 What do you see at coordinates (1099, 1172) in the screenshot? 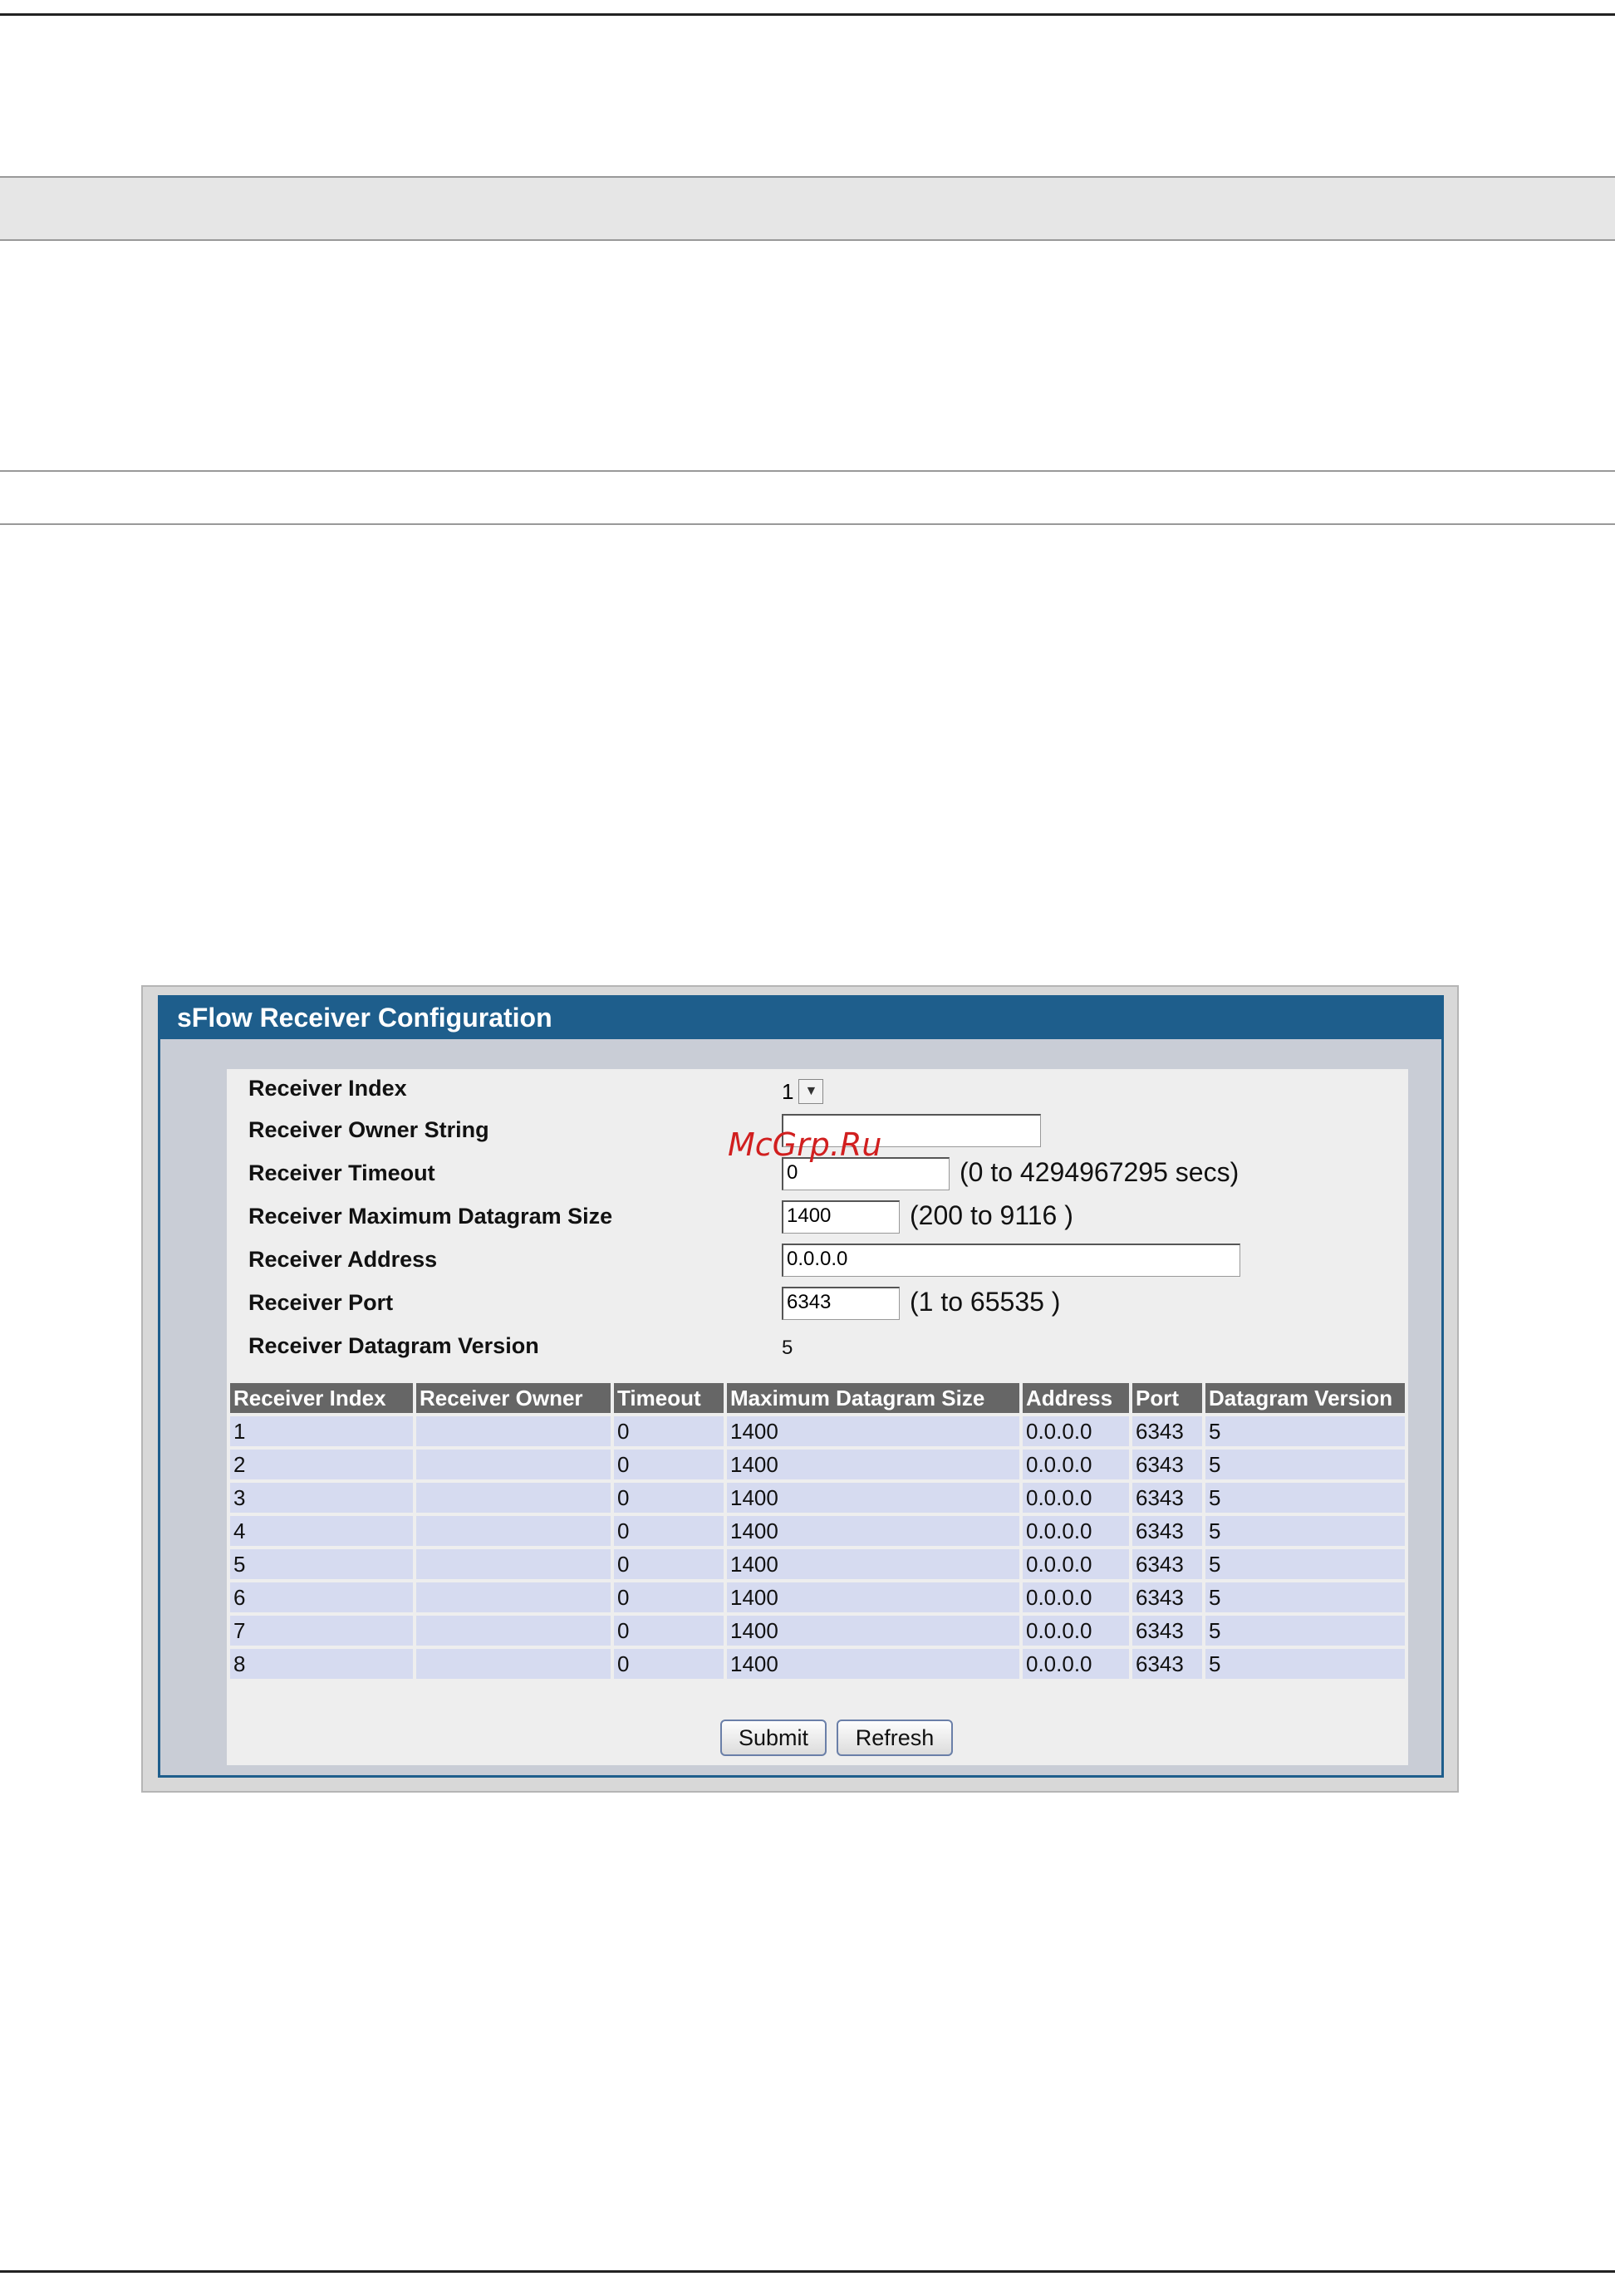
I see `timeout-hint: (0 to 4294967295 secs)` at bounding box center [1099, 1172].